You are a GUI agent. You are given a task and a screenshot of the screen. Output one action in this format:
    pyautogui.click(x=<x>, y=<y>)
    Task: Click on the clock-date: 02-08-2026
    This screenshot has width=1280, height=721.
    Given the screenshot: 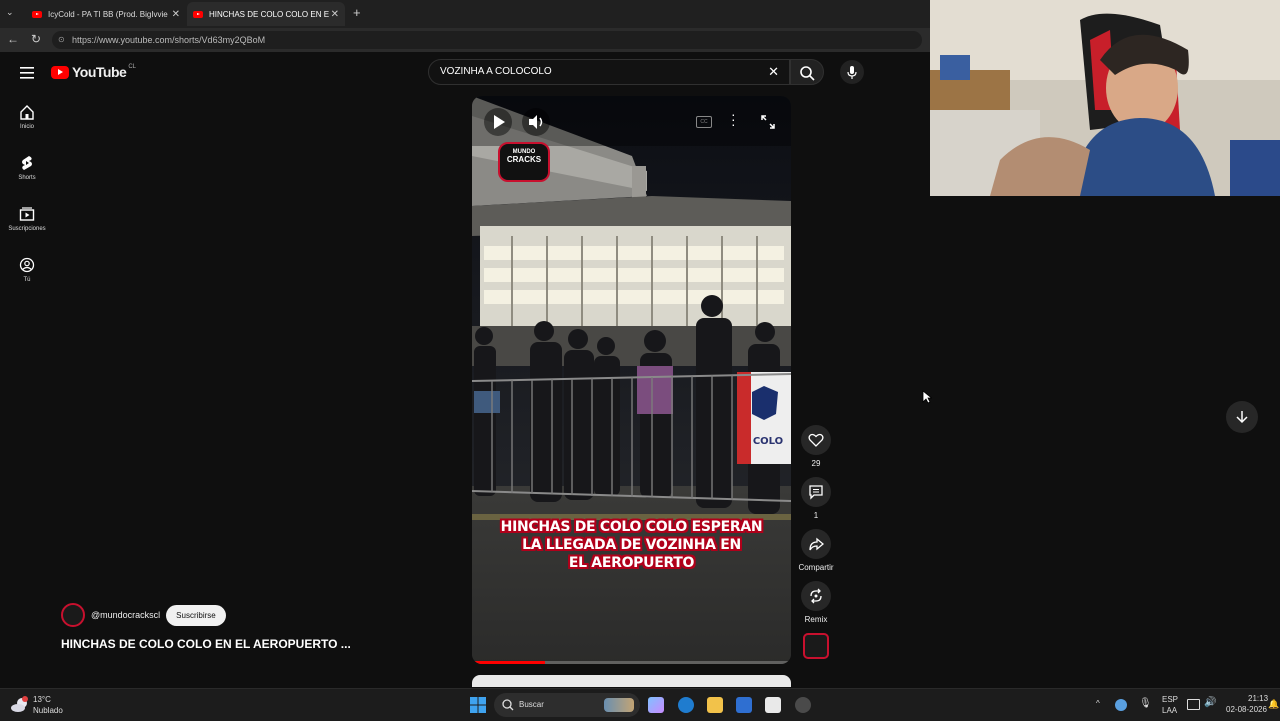 What is the action you would take?
    pyautogui.click(x=1246, y=709)
    